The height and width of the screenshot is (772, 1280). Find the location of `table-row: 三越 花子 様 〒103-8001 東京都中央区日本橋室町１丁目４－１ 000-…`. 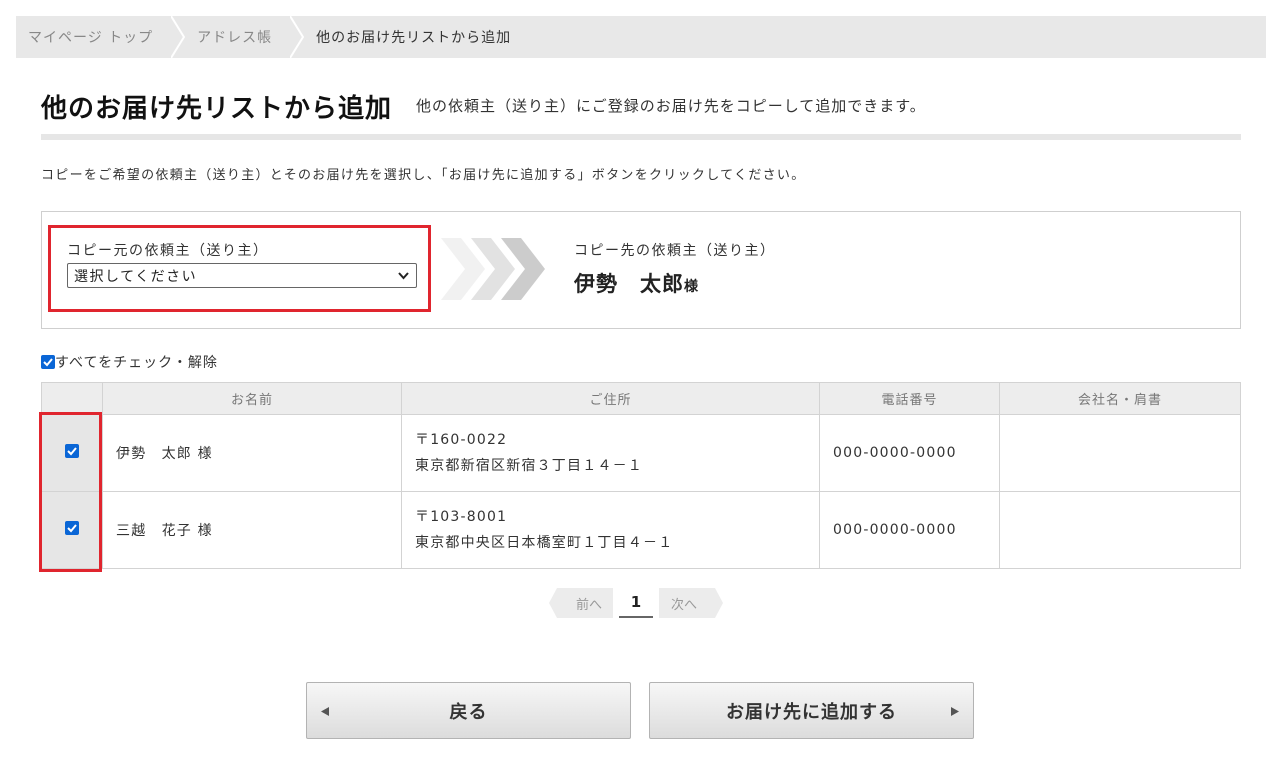

table-row: 三越 花子 様 〒103-8001 東京都中央区日本橋室町１丁目４－１ 000-… is located at coordinates (641, 530).